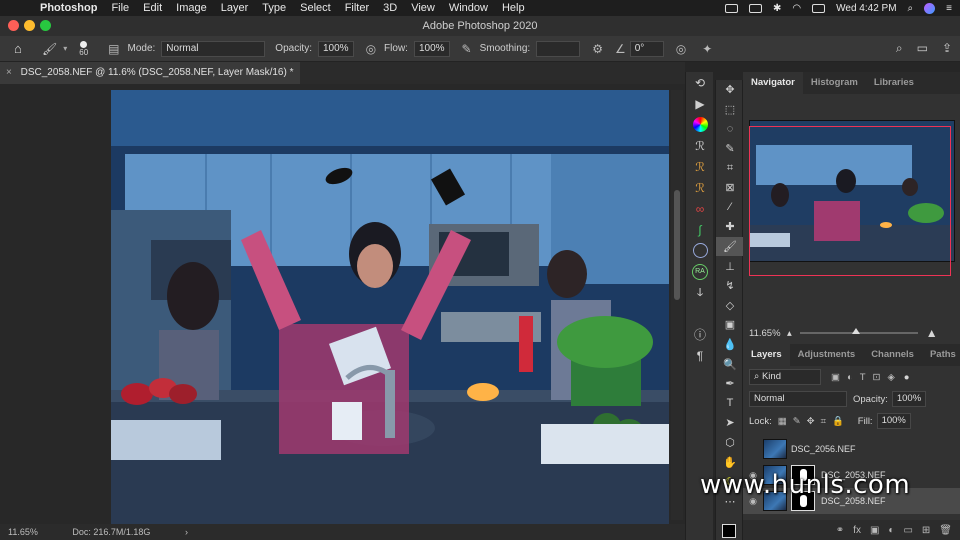 This screenshot has height=540, width=960. I want to click on delete-layer-icon: 🗑, so click(945, 530).